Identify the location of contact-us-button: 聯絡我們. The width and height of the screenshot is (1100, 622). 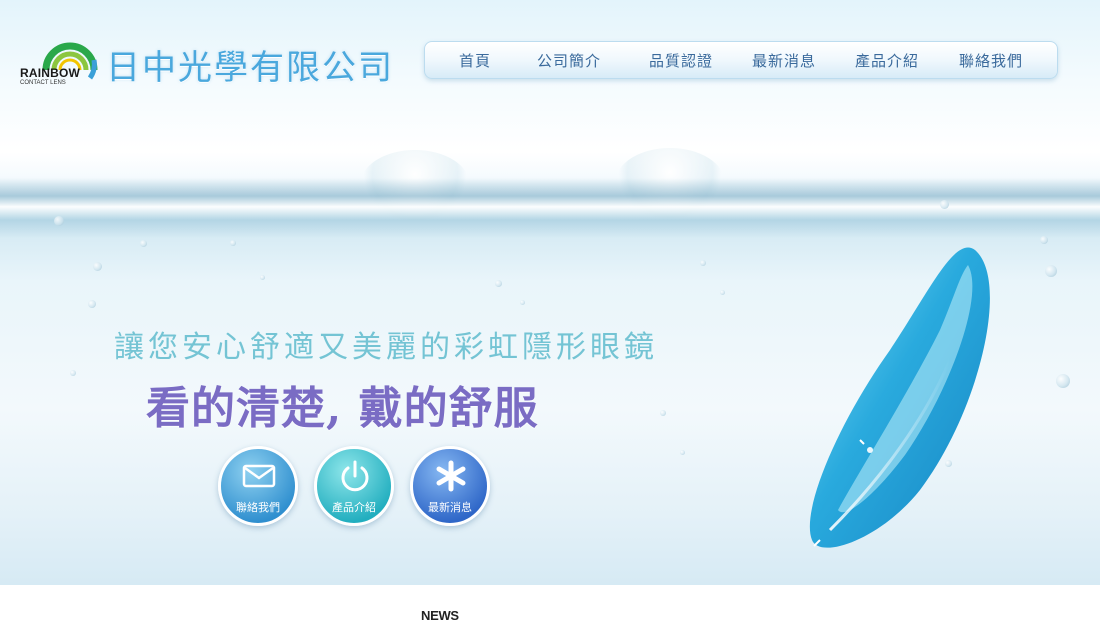
(258, 486).